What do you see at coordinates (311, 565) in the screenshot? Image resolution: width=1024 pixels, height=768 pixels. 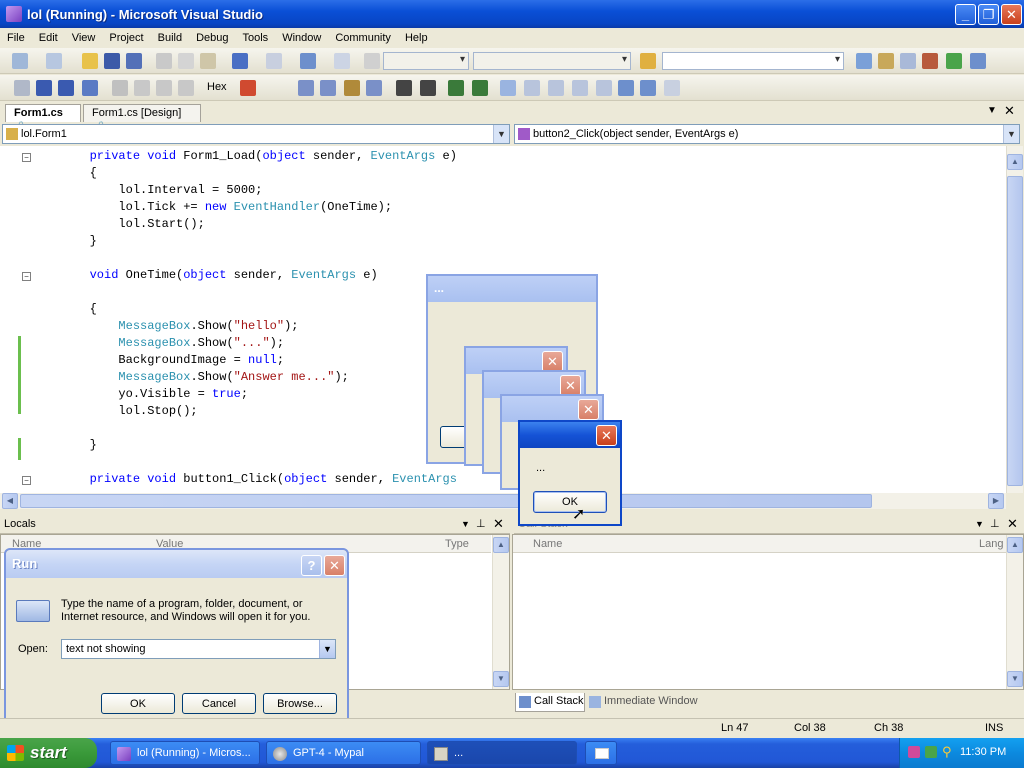 I see `help-button: ?` at bounding box center [311, 565].